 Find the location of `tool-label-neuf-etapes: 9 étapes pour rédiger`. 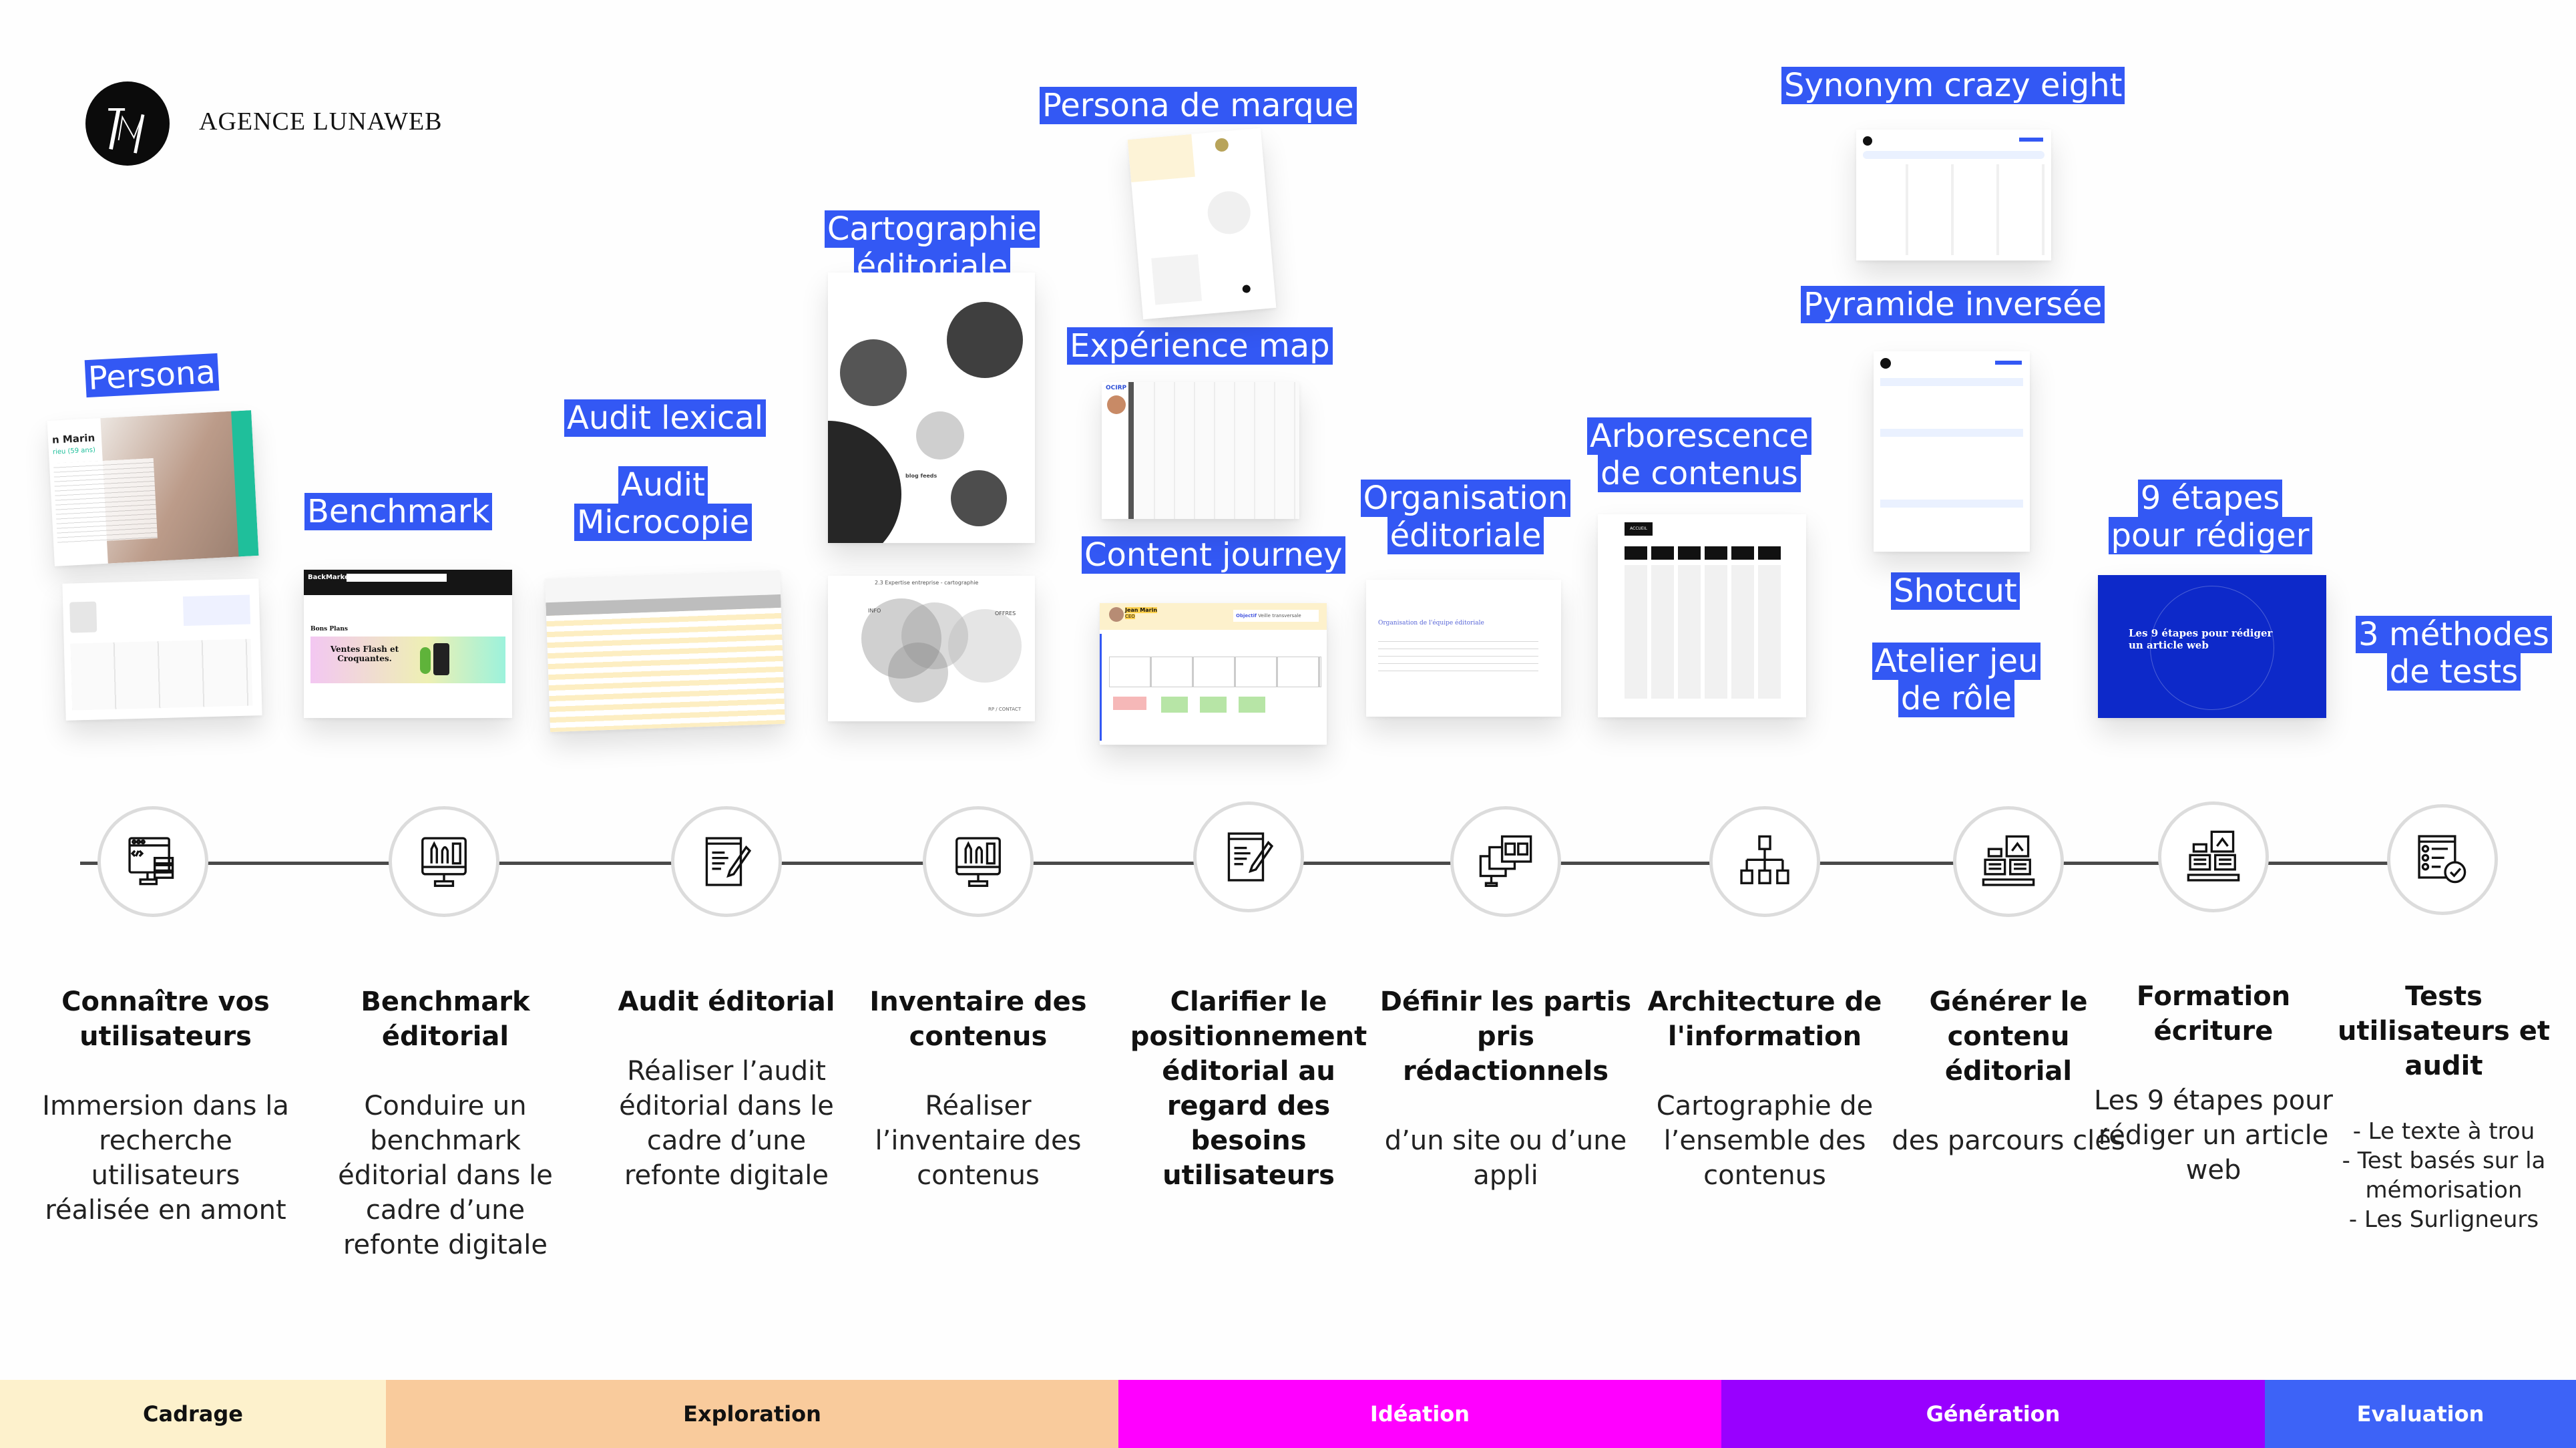

tool-label-neuf-etapes: 9 étapes pour rédiger is located at coordinates (2210, 517).